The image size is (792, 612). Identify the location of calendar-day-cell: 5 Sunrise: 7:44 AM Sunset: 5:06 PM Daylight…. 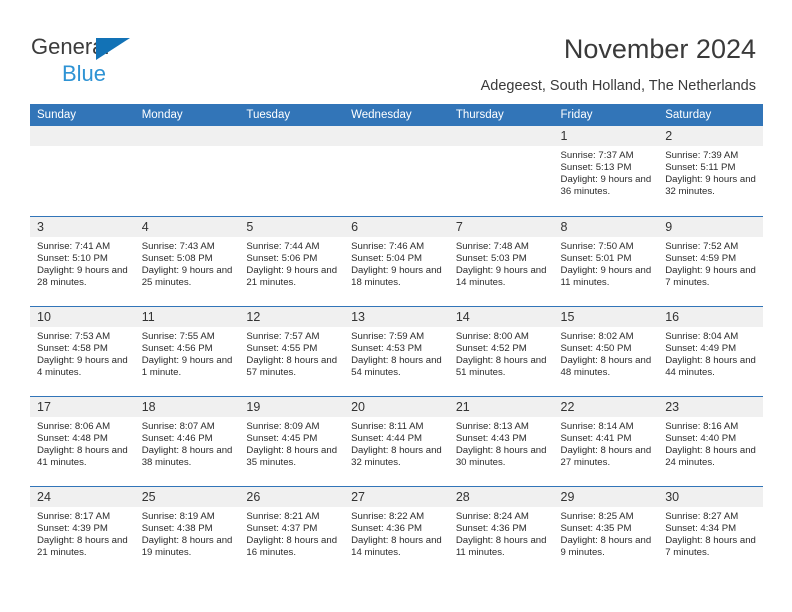
(292, 260).